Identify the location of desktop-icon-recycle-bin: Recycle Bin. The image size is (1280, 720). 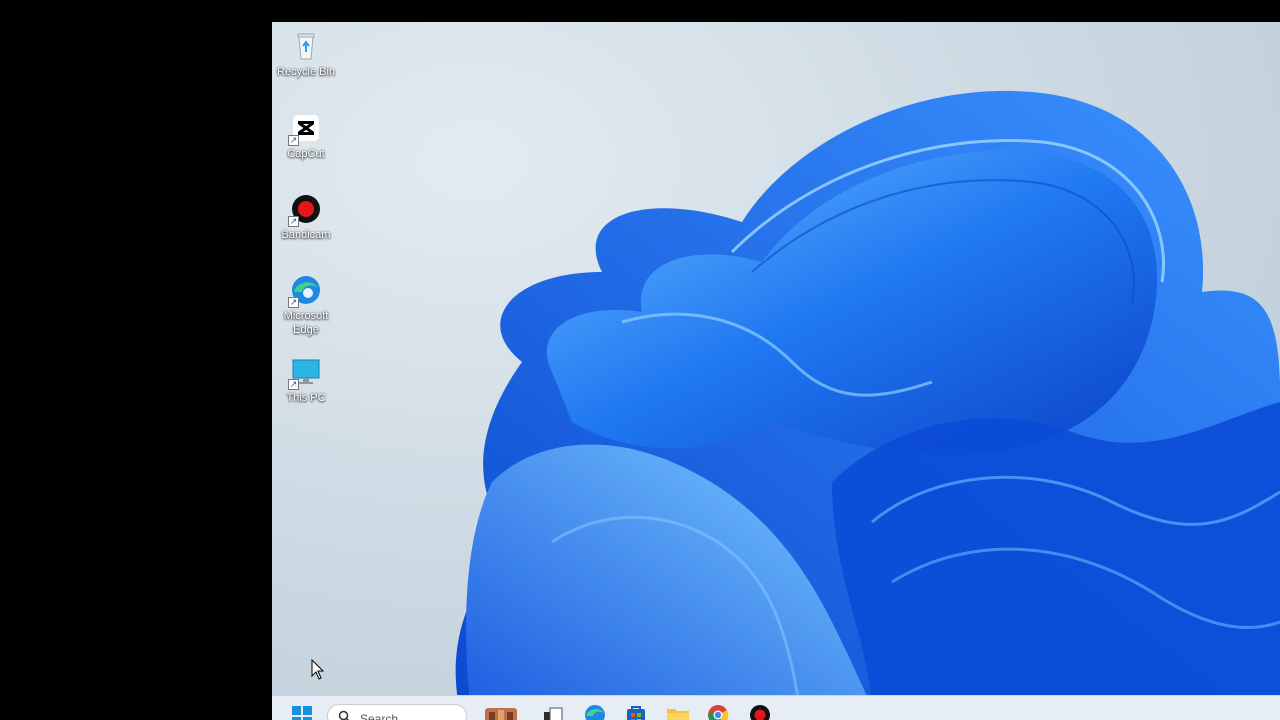
(307, 54).